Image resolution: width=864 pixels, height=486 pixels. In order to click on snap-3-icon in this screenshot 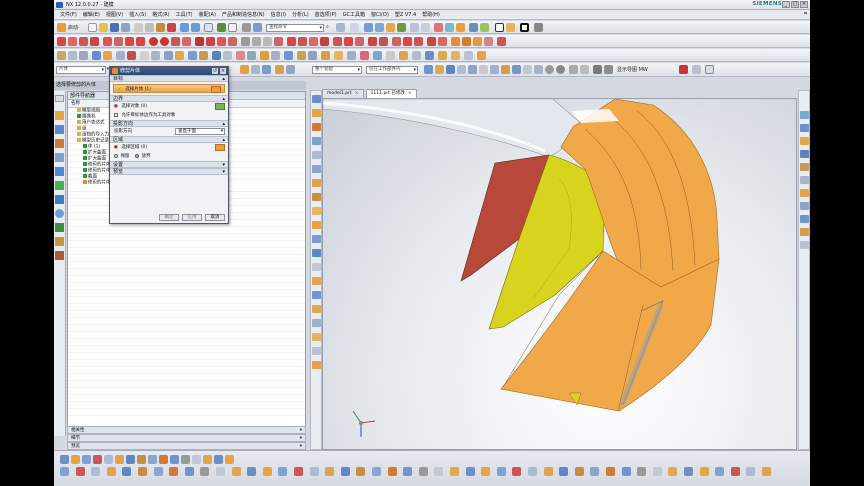, I will do `click(266, 69)`.